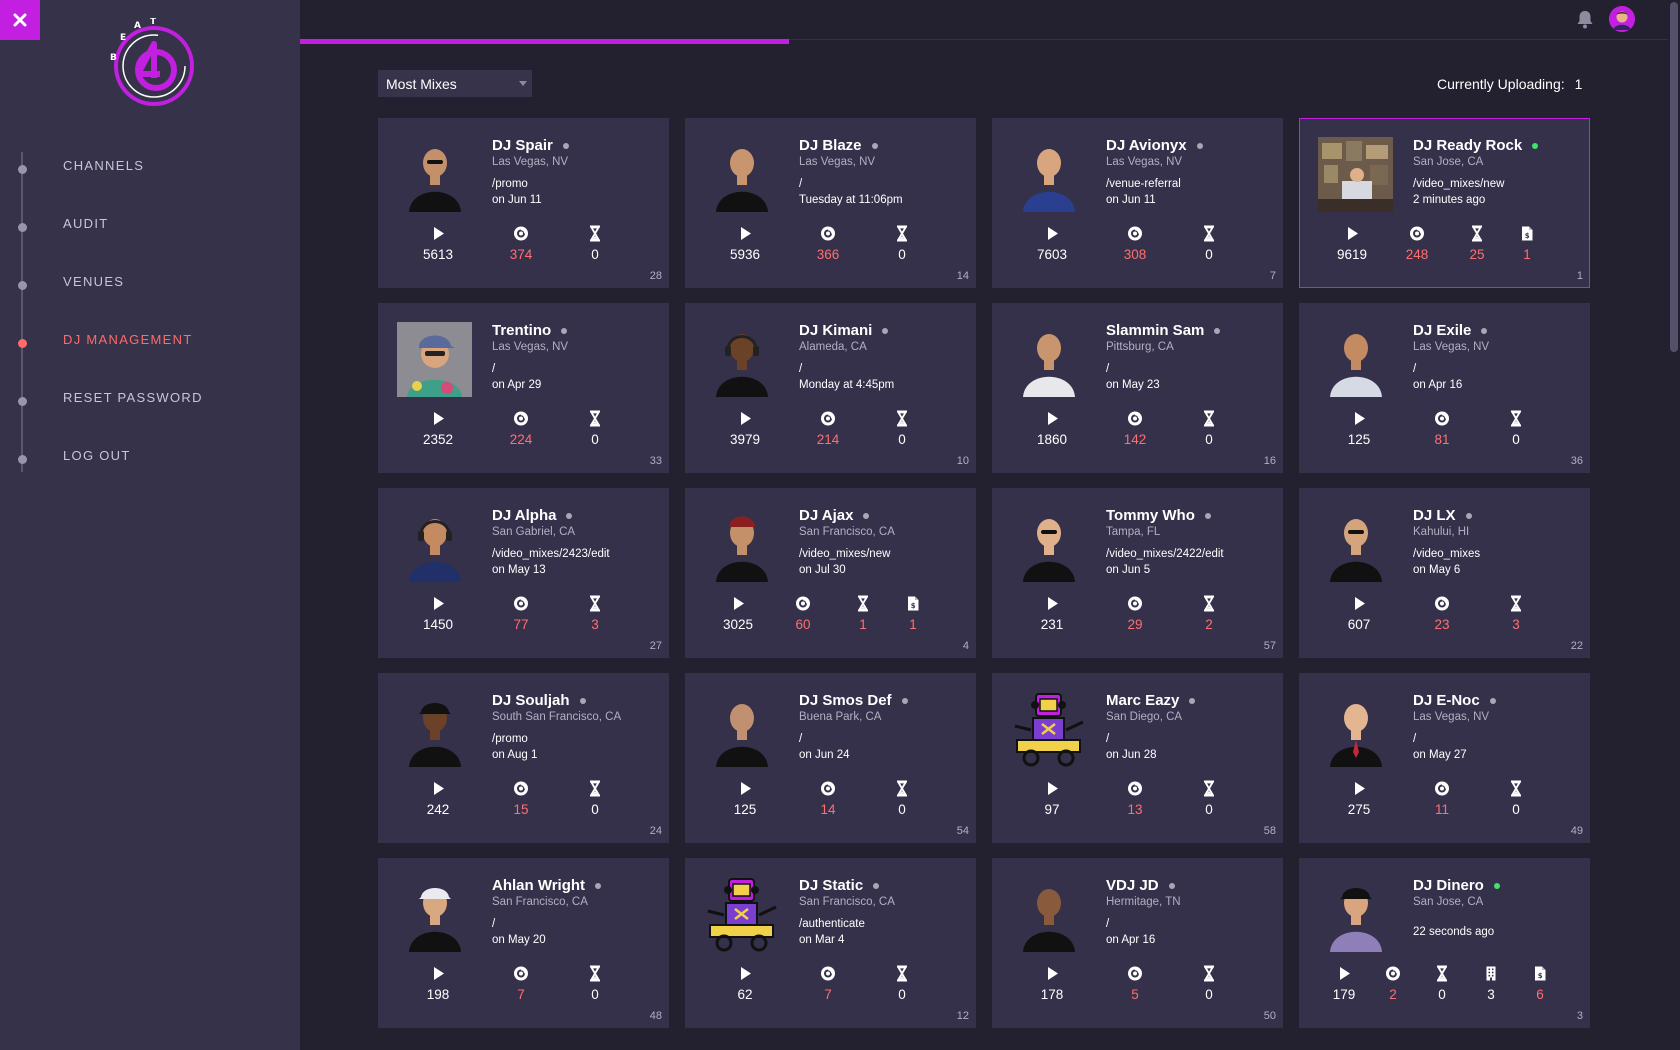 The image size is (1680, 1050). What do you see at coordinates (154, 233) in the screenshot?
I see `sidebar-item-audit: AUDIT` at bounding box center [154, 233].